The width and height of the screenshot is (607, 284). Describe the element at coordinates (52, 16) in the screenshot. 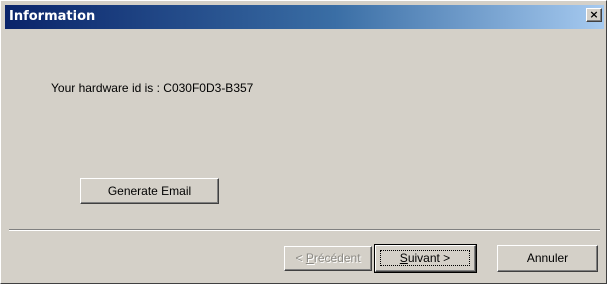

I see `window-title: Information` at that location.